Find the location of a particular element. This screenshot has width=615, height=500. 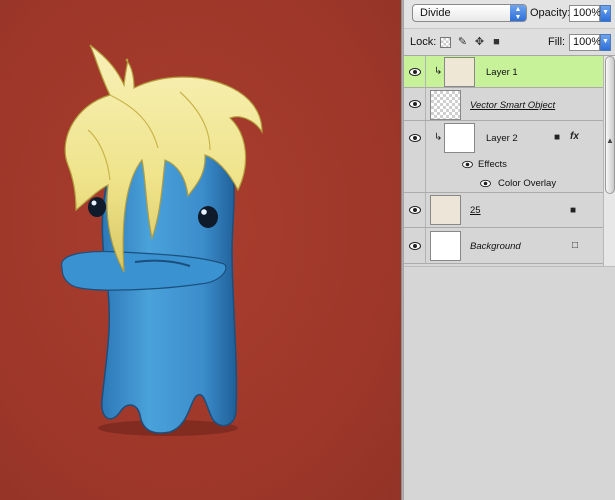

layer-name: Layer 2 is located at coordinates (502, 138).